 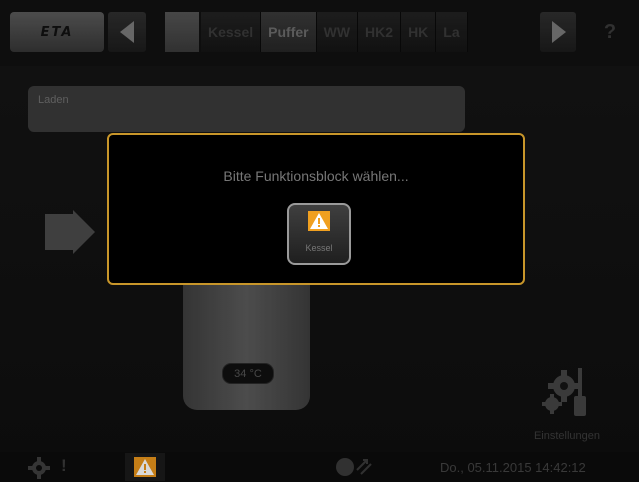 I want to click on arrow-right-icon, so click(x=70, y=232).